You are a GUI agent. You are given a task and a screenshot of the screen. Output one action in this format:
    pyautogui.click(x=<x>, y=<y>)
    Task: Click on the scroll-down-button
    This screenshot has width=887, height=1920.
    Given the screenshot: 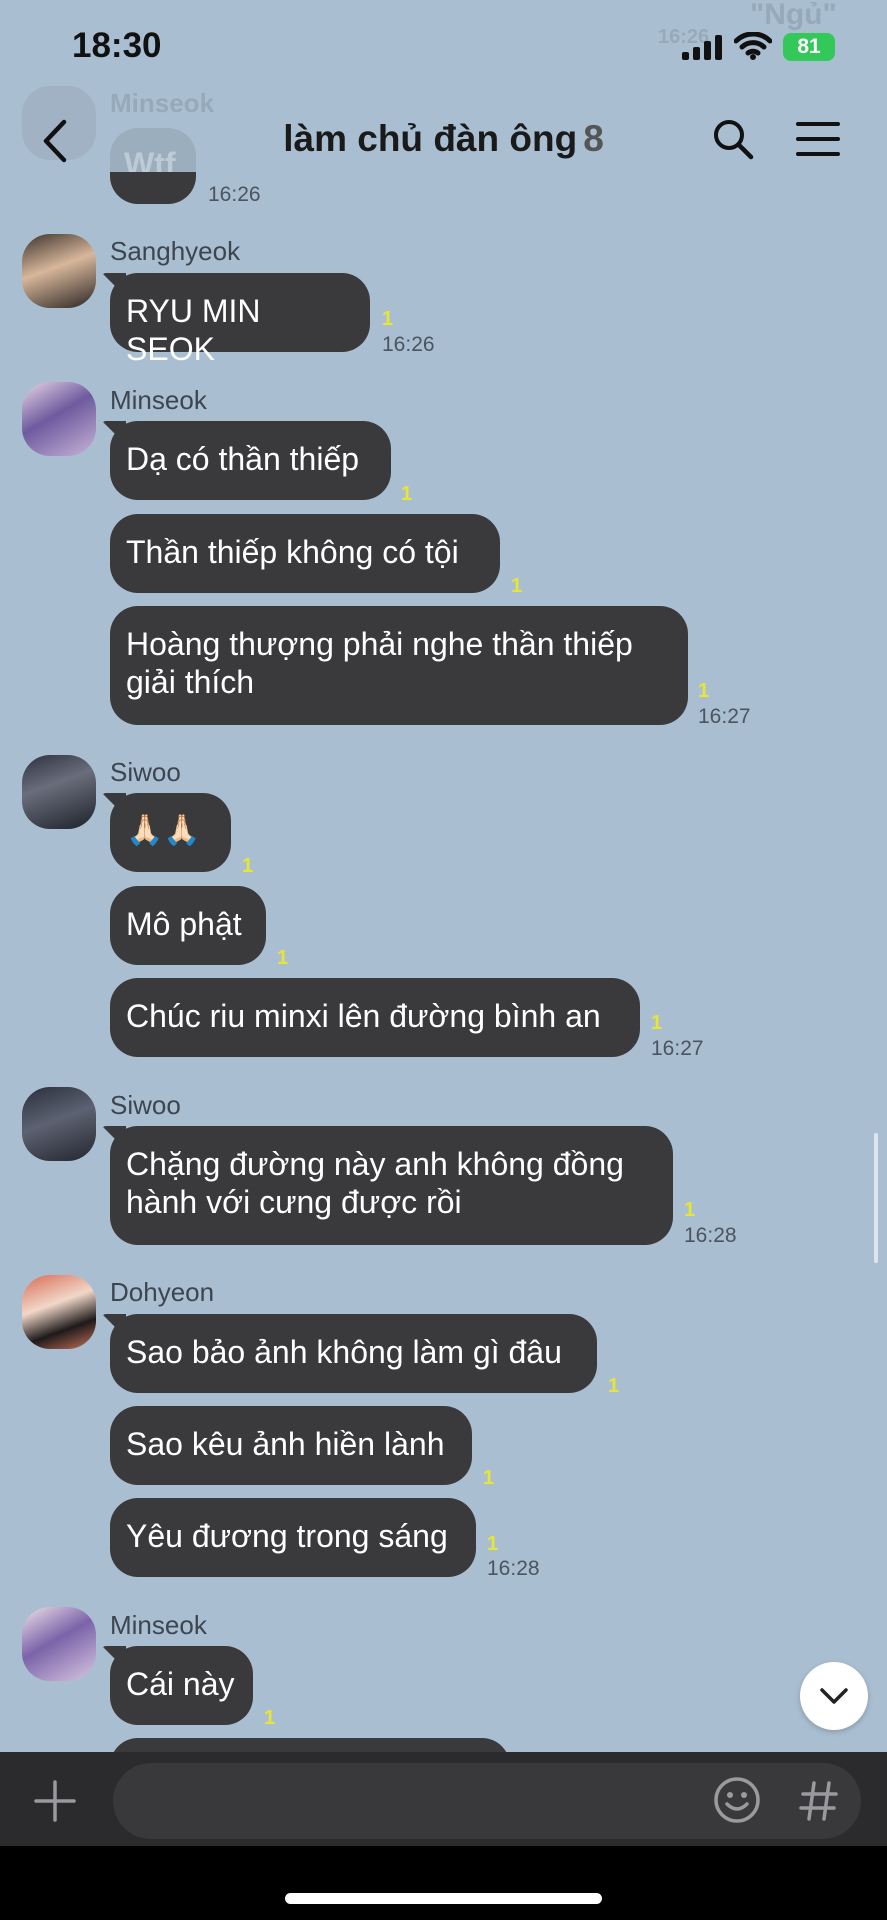 What is the action you would take?
    pyautogui.click(x=834, y=1696)
    